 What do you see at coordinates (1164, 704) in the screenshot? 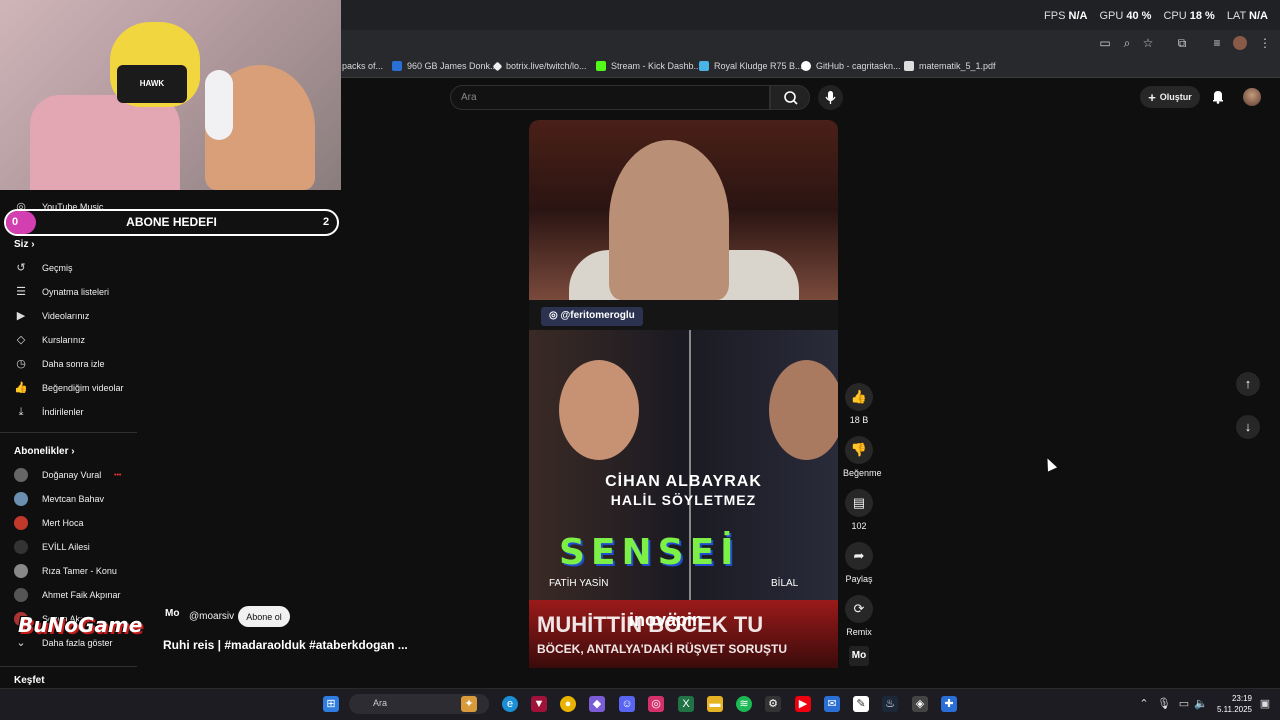
I see `microphone-icon: 🎙` at bounding box center [1164, 704].